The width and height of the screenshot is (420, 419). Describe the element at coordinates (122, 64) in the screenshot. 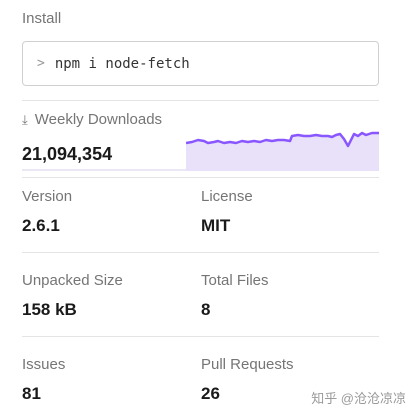

I see `install-command: npm i node-fetch` at that location.